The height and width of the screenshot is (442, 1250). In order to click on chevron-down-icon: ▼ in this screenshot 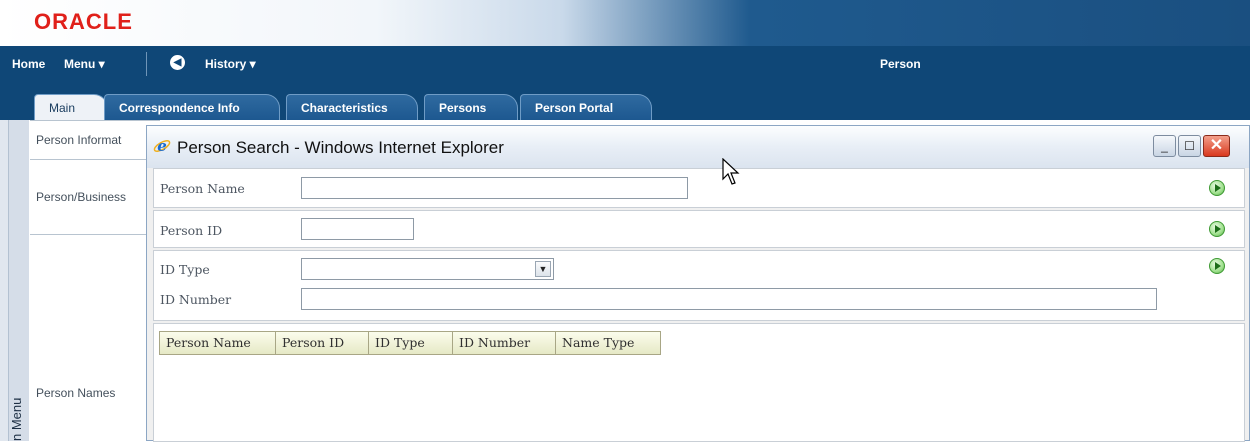, I will do `click(543, 269)`.